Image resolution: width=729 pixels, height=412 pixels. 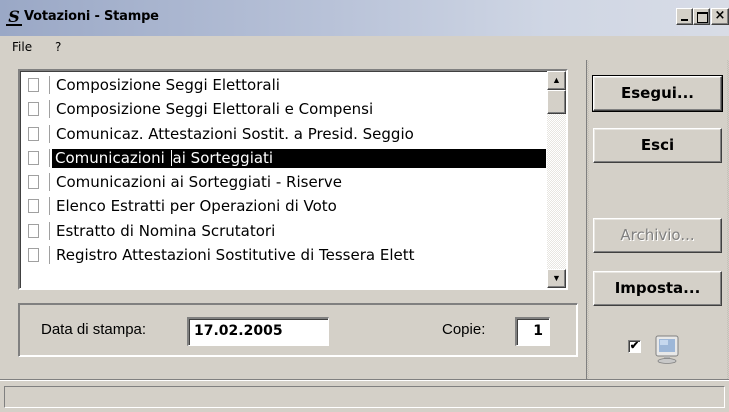 I want to click on status-bar, so click(x=364, y=395).